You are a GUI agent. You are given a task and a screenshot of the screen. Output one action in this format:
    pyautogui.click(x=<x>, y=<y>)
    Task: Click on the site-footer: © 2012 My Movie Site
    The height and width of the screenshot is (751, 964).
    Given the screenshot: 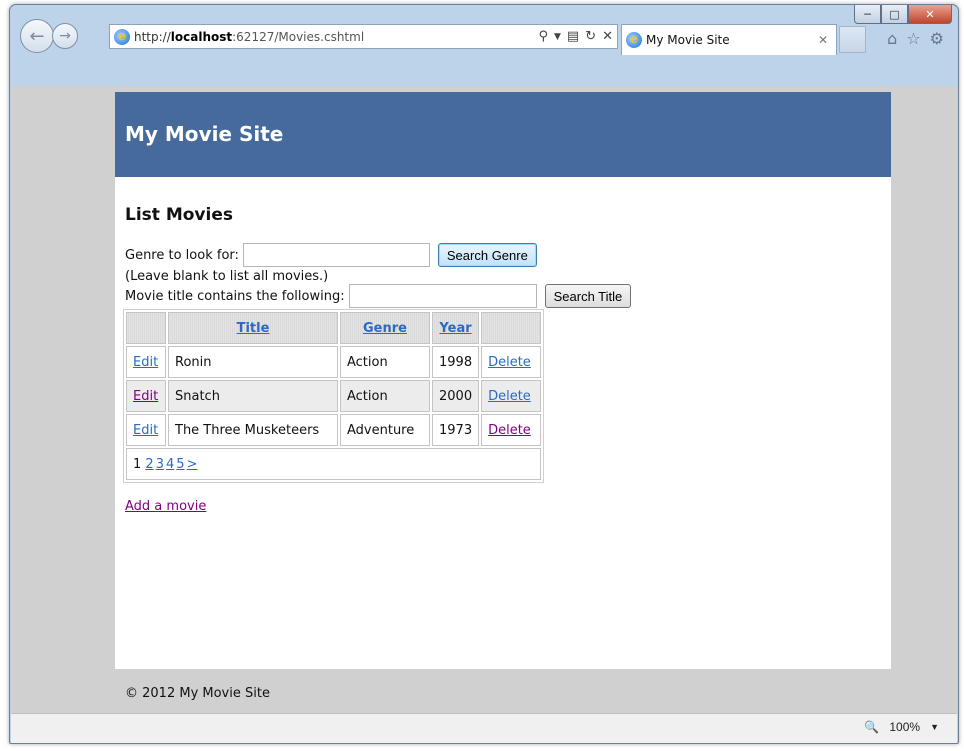 What is the action you would take?
    pyautogui.click(x=197, y=693)
    